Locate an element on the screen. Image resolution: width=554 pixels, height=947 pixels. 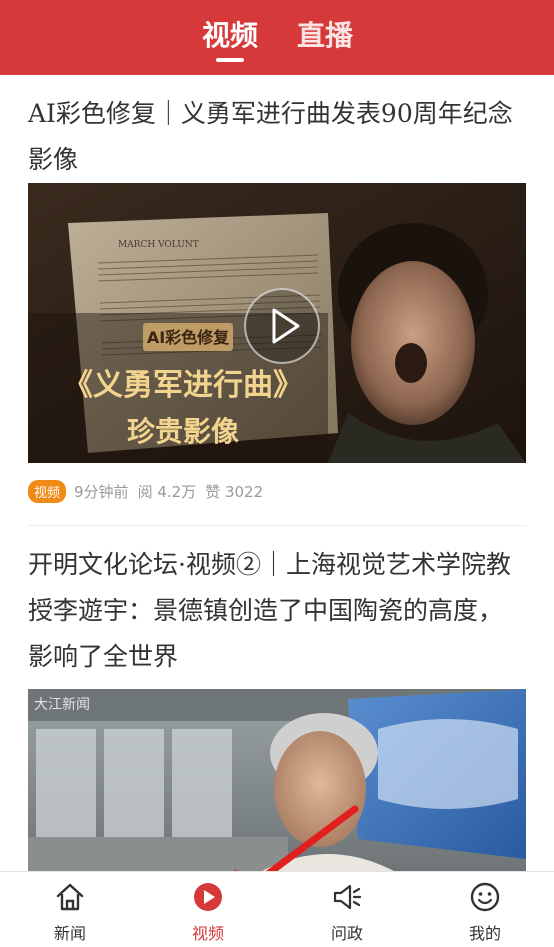
card-title: AI彩色修复｜义勇军进行曲发表90周年纪念影像 is located at coordinates (277, 139).